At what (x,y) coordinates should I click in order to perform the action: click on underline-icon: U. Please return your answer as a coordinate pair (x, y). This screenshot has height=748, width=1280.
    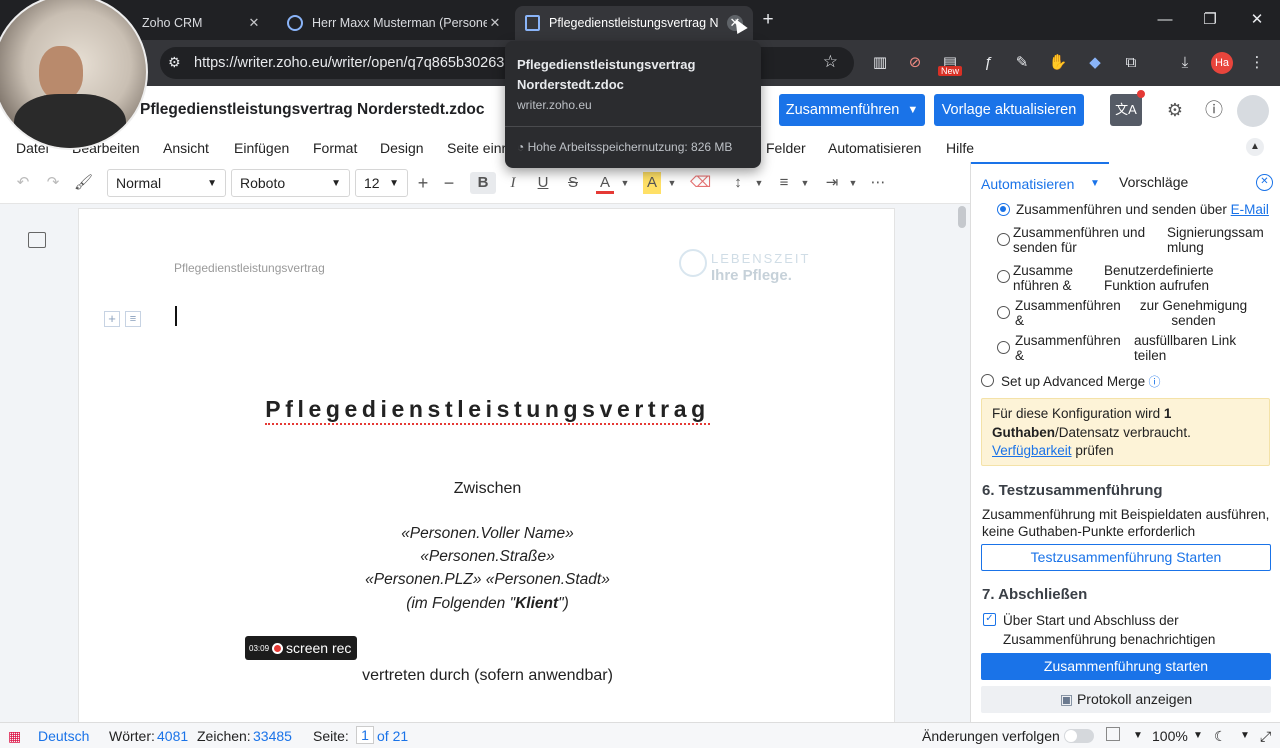
    Looking at the image, I should click on (543, 183).